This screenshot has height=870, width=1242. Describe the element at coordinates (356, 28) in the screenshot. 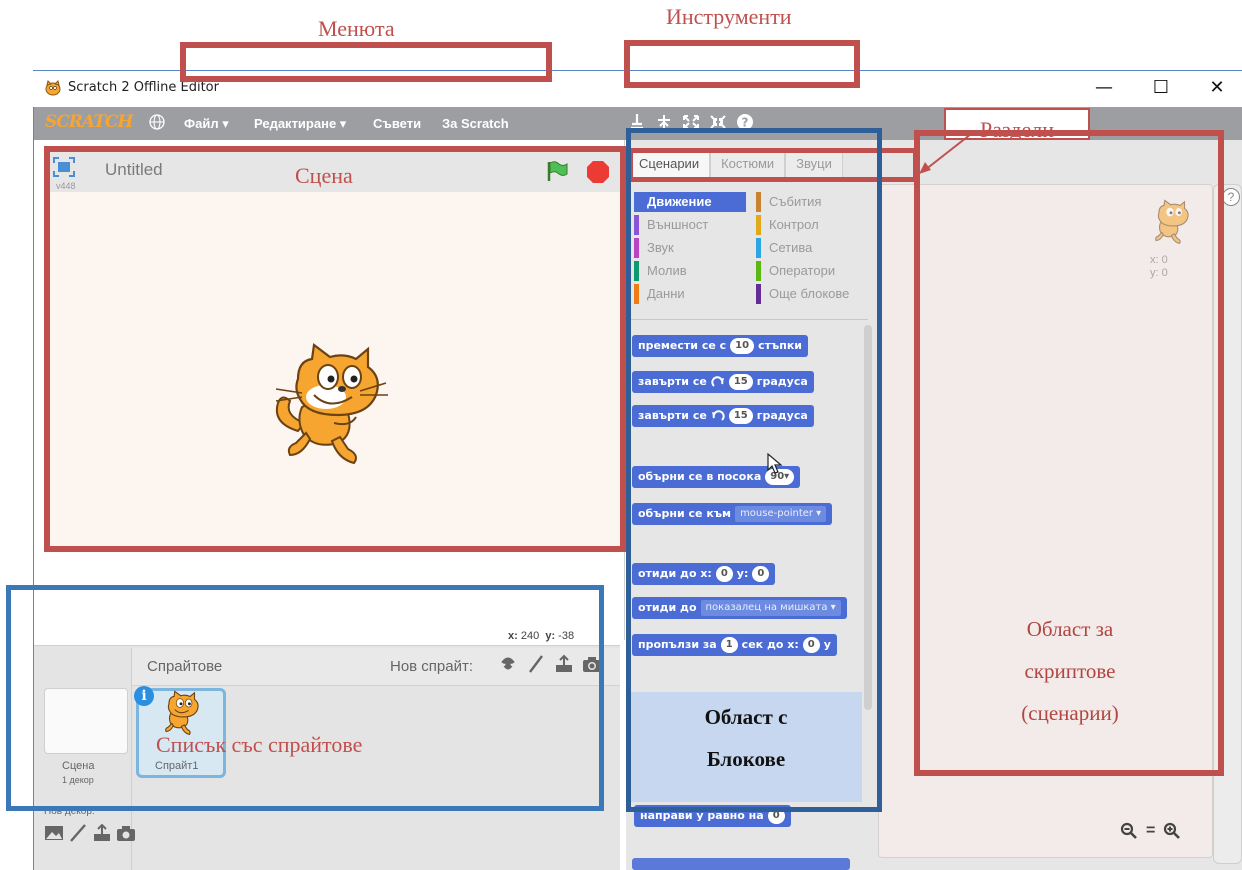

I see `annotation-menus-label: Менюта` at that location.